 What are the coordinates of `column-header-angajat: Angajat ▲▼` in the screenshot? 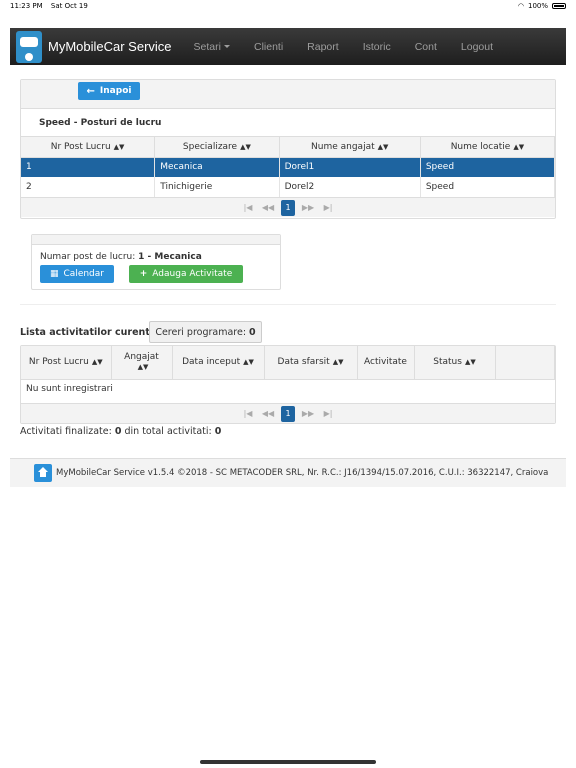 It's located at (142, 363).